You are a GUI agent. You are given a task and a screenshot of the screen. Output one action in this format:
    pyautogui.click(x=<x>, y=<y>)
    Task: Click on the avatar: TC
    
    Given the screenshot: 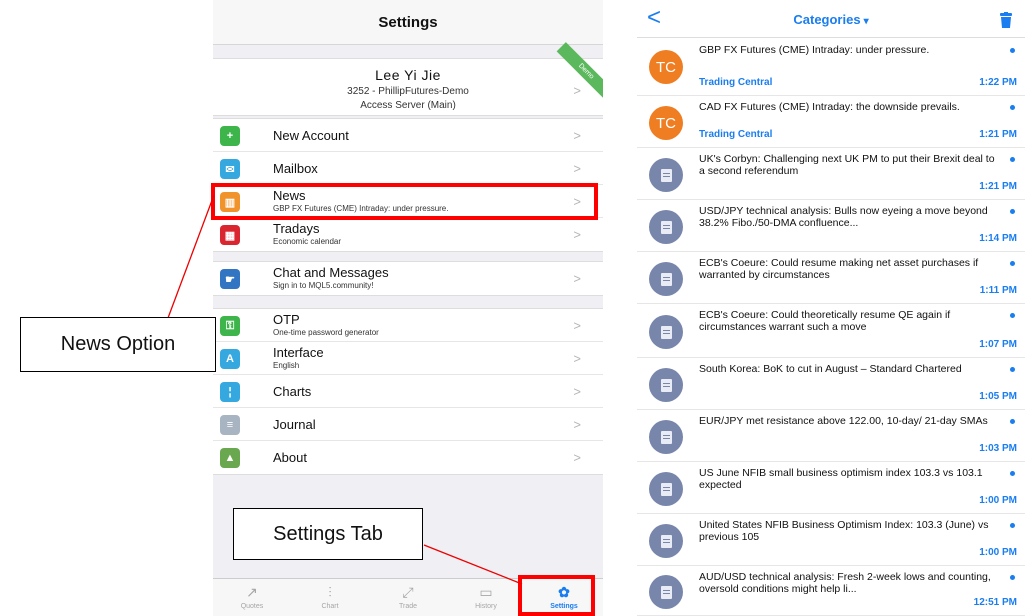 What is the action you would take?
    pyautogui.click(x=666, y=123)
    